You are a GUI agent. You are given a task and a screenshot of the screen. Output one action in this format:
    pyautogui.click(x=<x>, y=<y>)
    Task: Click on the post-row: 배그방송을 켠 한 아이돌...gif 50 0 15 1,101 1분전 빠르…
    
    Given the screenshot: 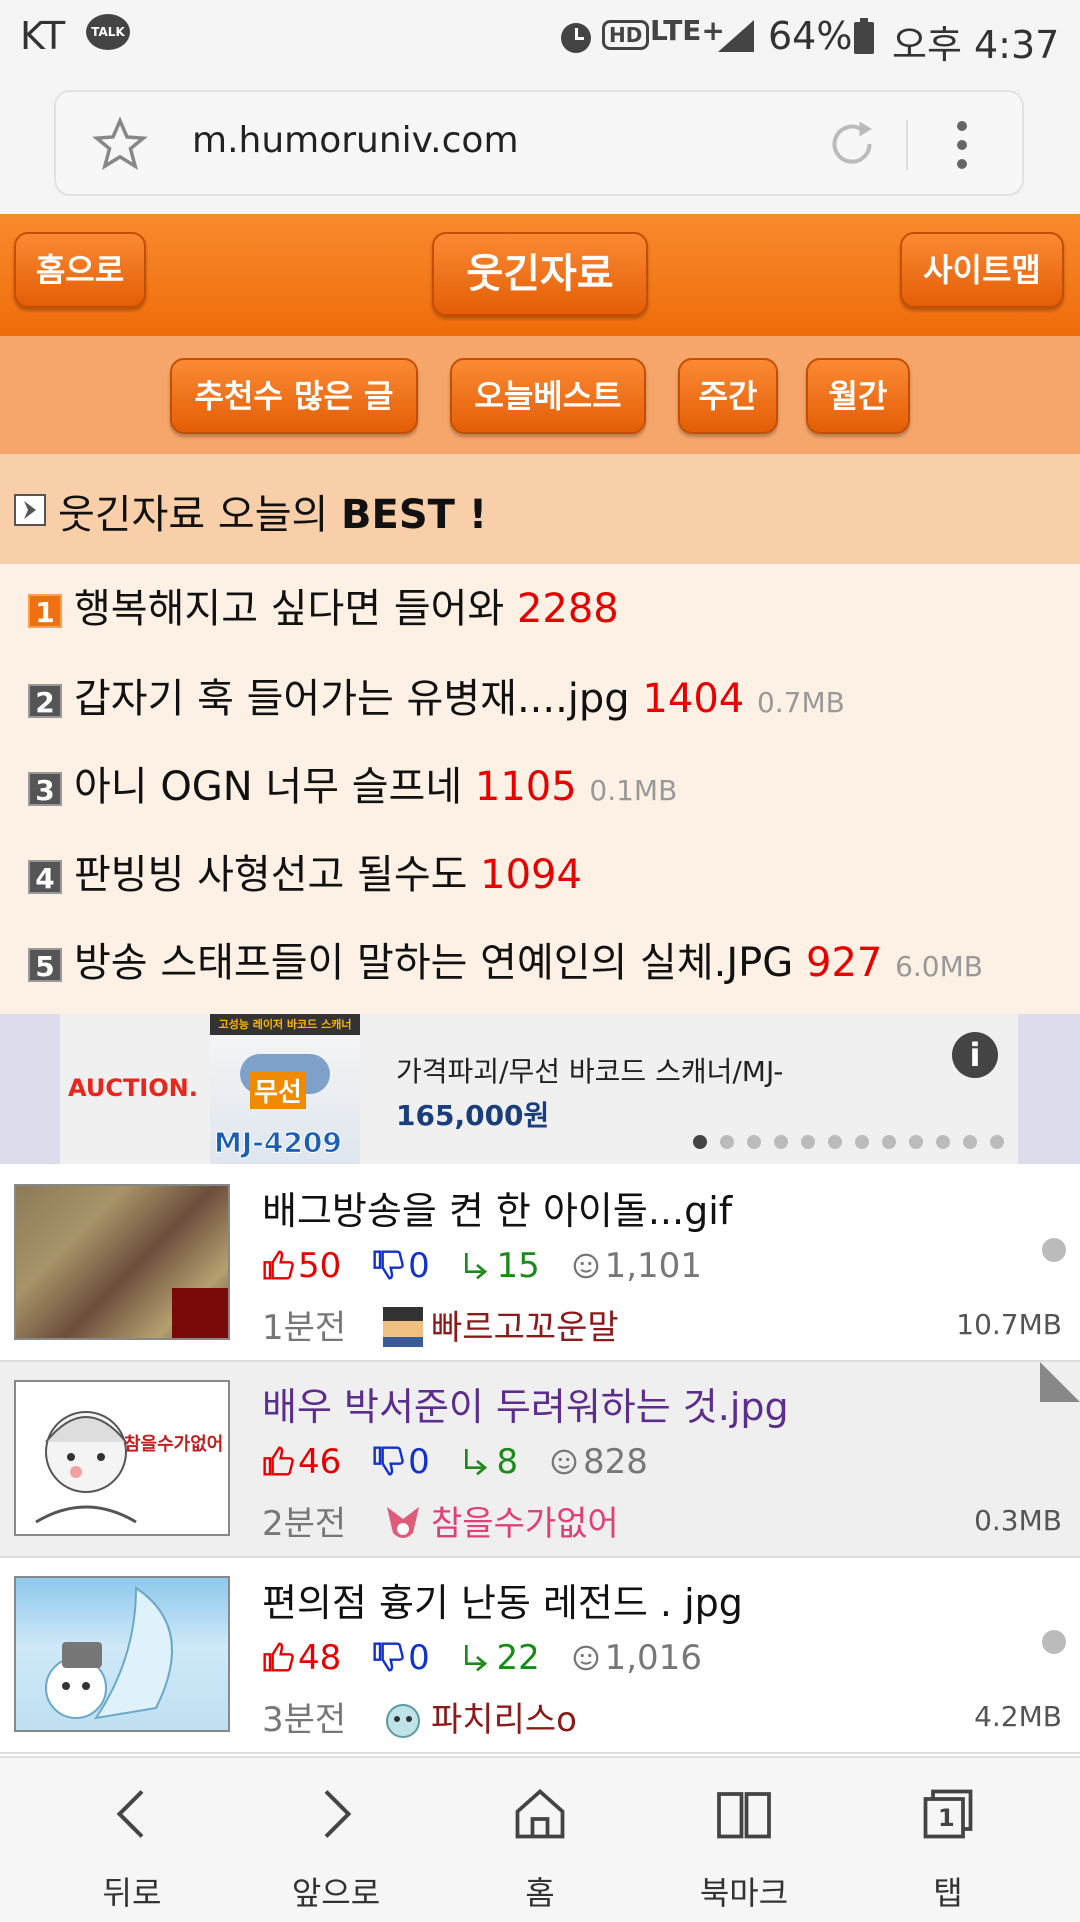 What is the action you would take?
    pyautogui.click(x=540, y=1264)
    